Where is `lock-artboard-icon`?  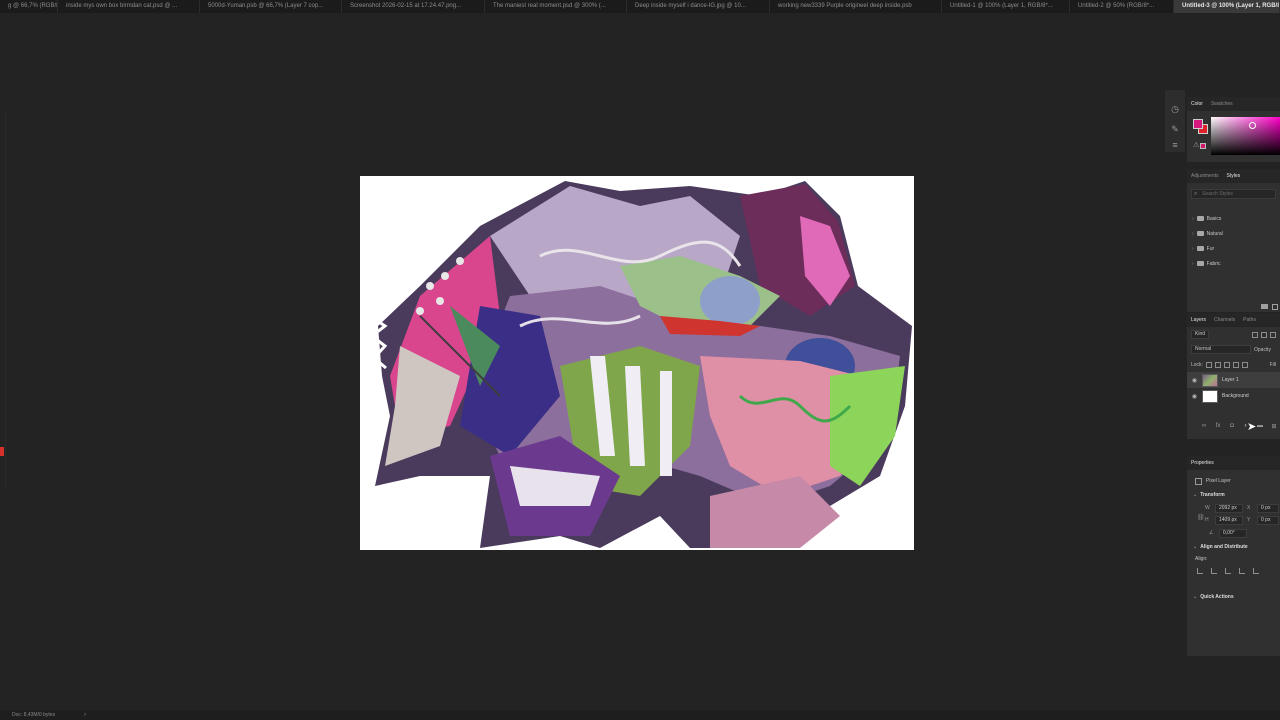 lock-artboard-icon is located at coordinates (1235, 364).